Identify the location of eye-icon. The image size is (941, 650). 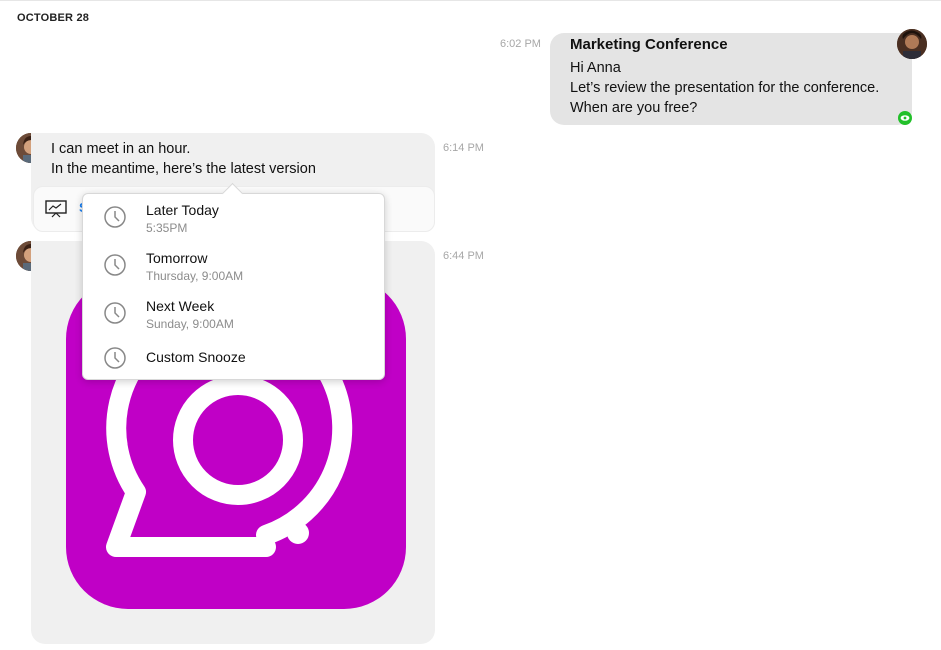
(905, 118).